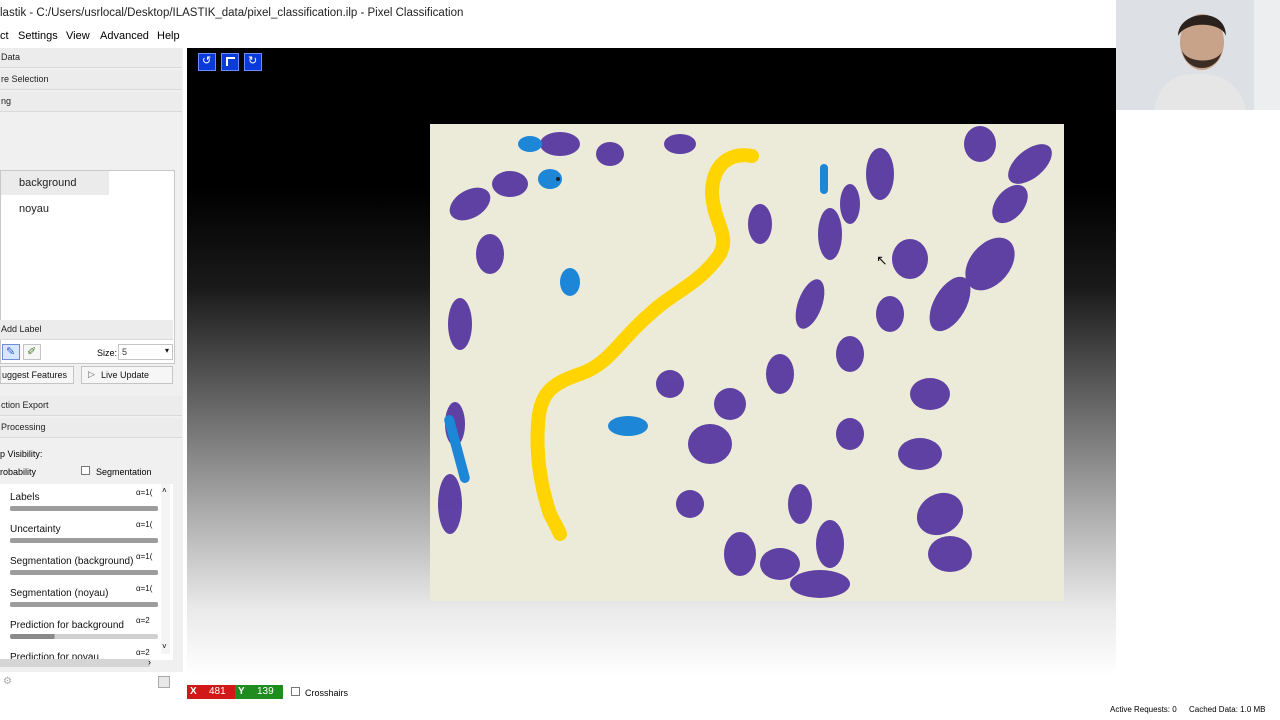 This screenshot has width=1280, height=720. I want to click on menu-advanced: Advanced, so click(124, 36).